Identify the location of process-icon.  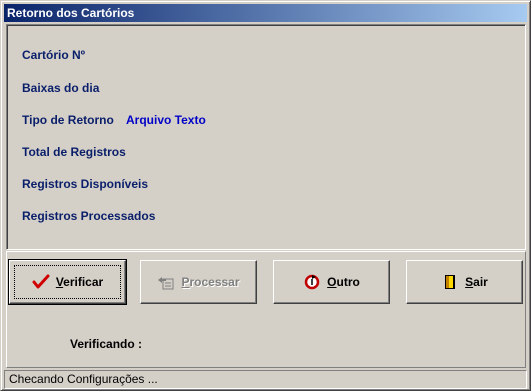
(166, 283).